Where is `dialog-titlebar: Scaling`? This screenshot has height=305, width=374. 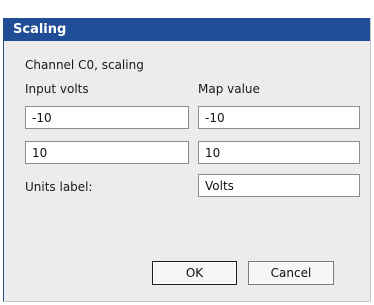 dialog-titlebar: Scaling is located at coordinates (187, 29).